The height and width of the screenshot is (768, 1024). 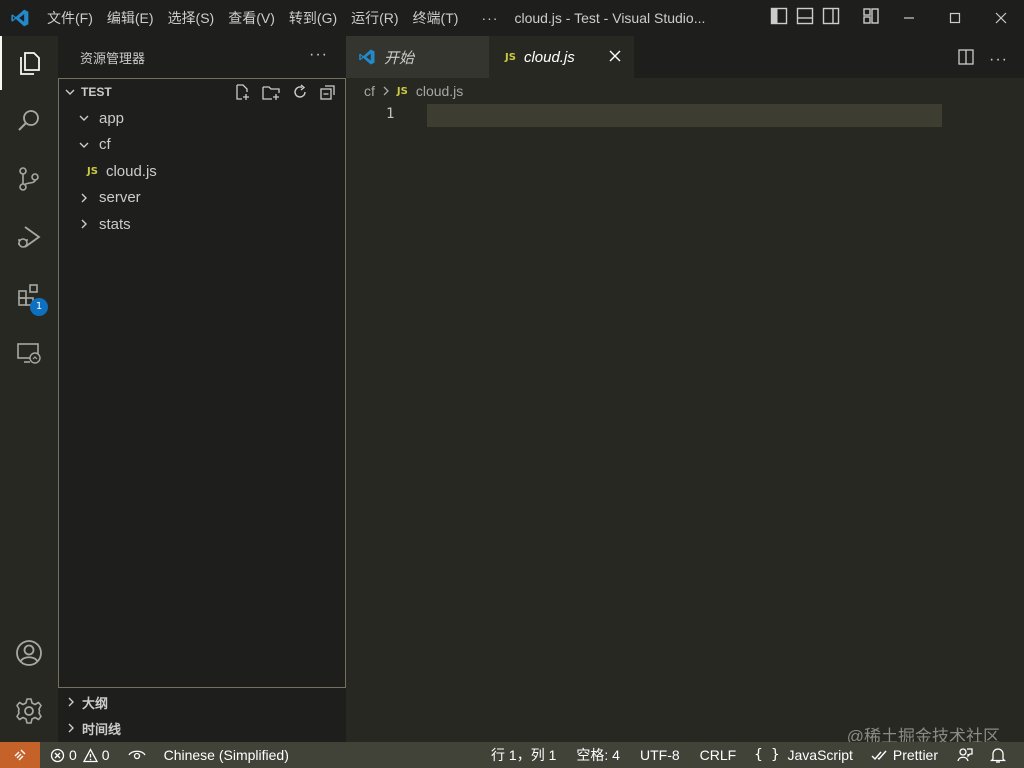 What do you see at coordinates (202, 57) in the screenshot?
I see `sidebar-header: 资源管理器 ···` at bounding box center [202, 57].